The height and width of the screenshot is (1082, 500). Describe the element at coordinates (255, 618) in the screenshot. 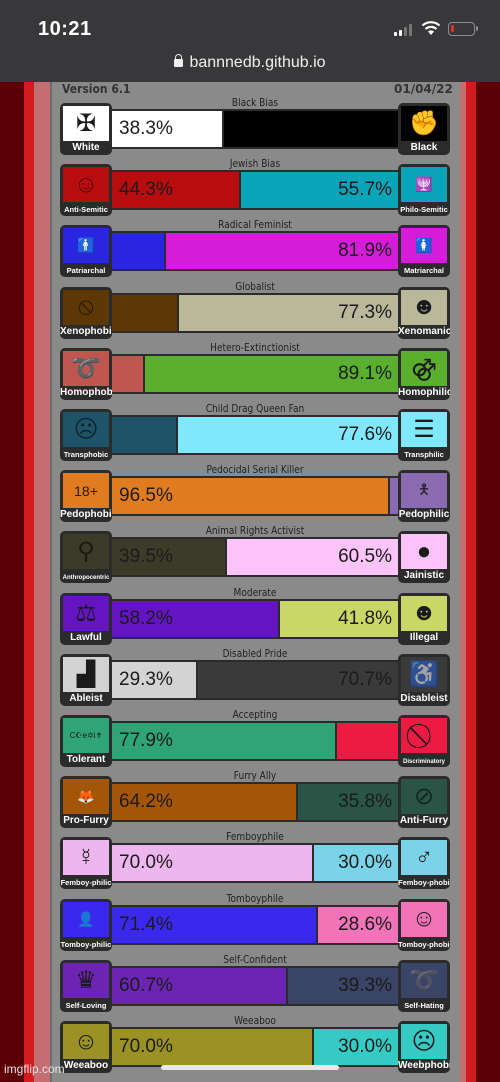

I see `score-bar: 58.2% 41.8%` at that location.